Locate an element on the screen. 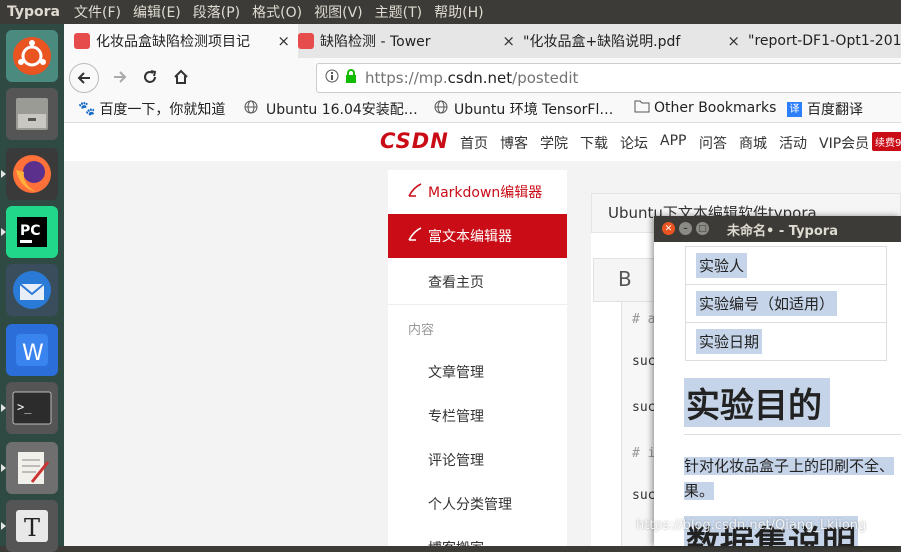 This screenshot has height=552, width=901. paragraph-text: 针对化妆品盒子上的印刷不全、 is located at coordinates (789, 466).